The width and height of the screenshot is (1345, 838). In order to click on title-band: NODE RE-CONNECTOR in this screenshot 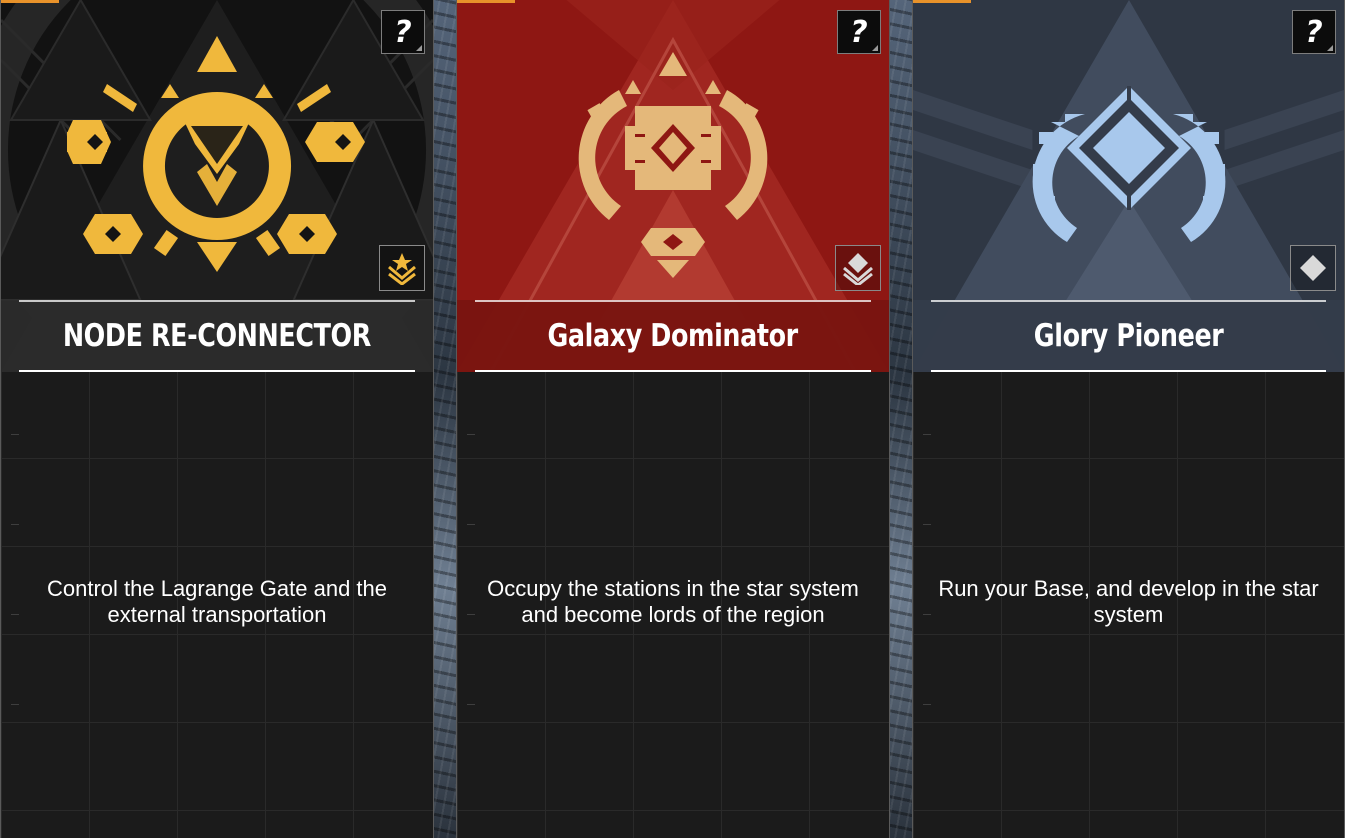, I will do `click(217, 336)`.